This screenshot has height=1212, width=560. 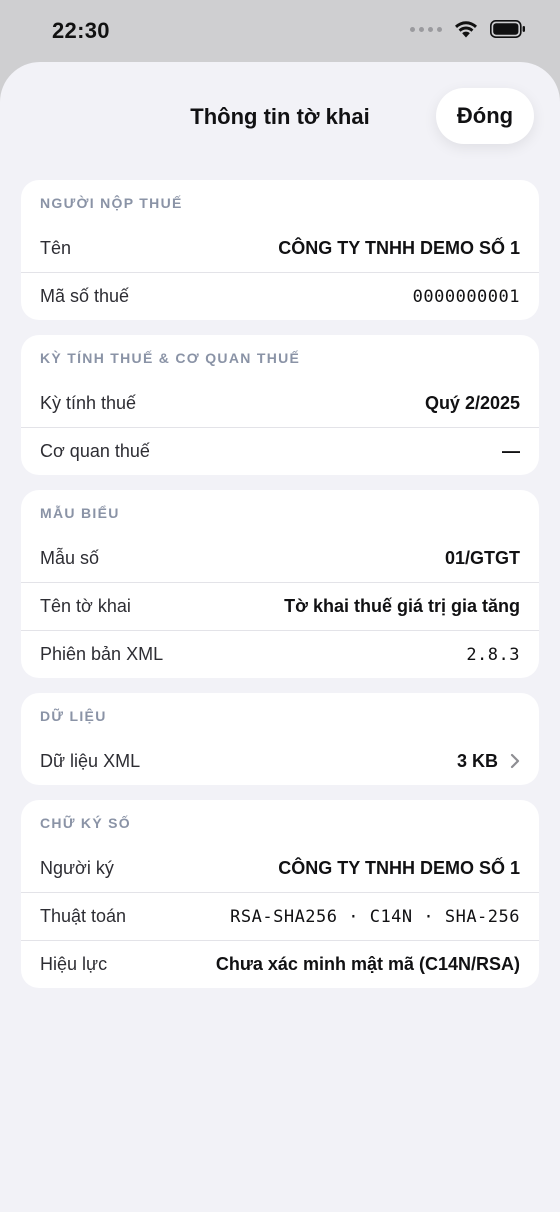 I want to click on row-xml-data: Dữ liệu XML 3 KB, so click(x=280, y=761).